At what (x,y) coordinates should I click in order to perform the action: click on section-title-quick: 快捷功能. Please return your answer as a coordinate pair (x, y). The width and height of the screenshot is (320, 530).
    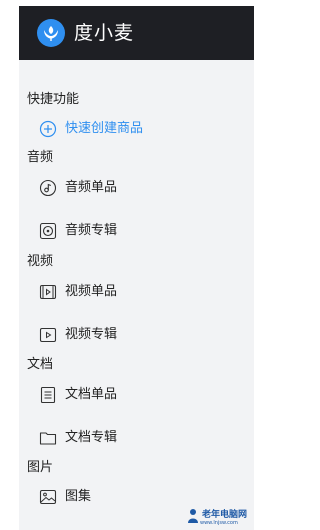
    Looking at the image, I should click on (53, 99).